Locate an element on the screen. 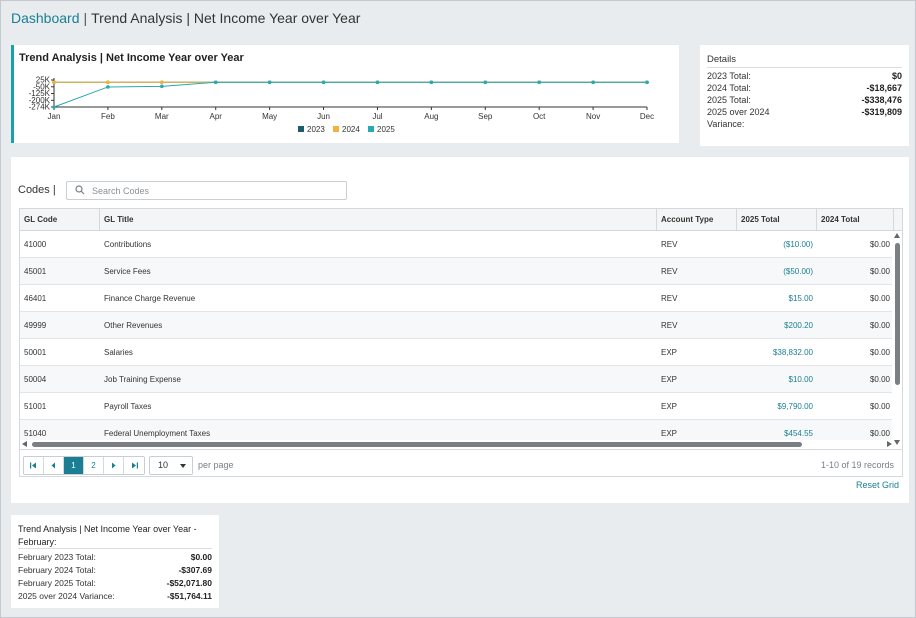  table-row: 51001 Payroll Taxes EXP $9,790.00 $0.00 is located at coordinates (457, 406).